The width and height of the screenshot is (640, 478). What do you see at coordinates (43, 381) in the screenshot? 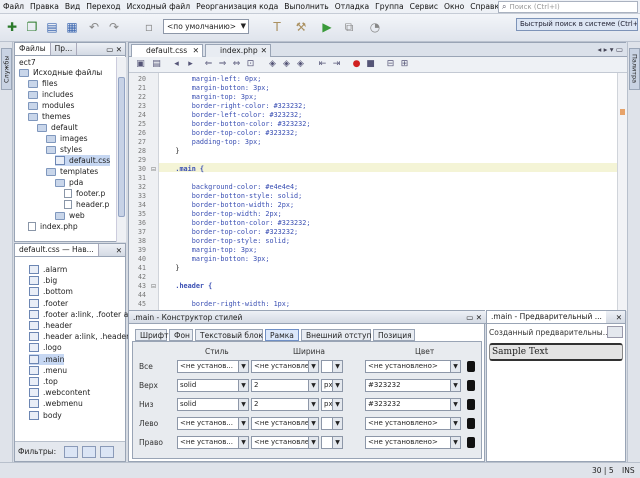
I see `navigator-item: .top` at bounding box center [43, 381].